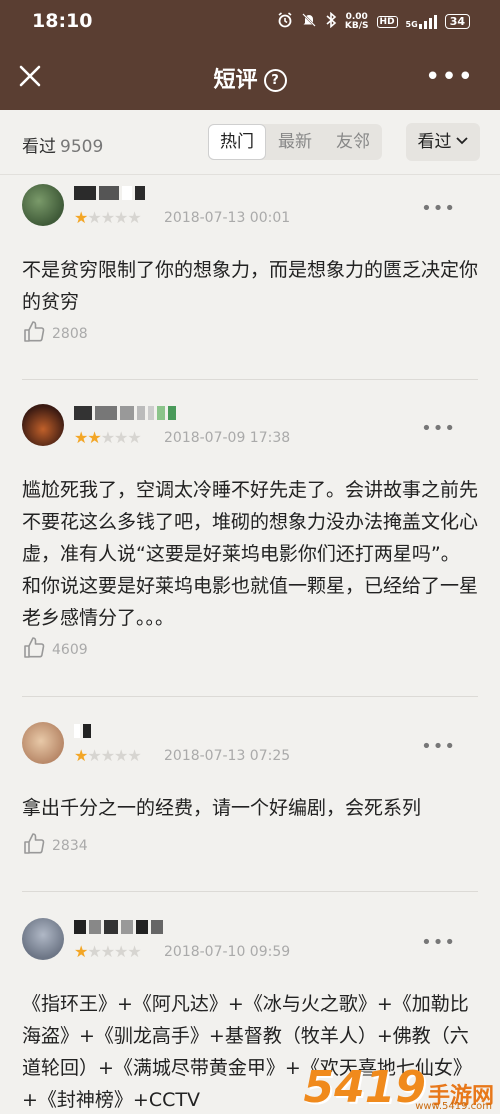 This screenshot has height=1114, width=500. I want to click on review-date: 2018-07-13 07:25, so click(227, 756).